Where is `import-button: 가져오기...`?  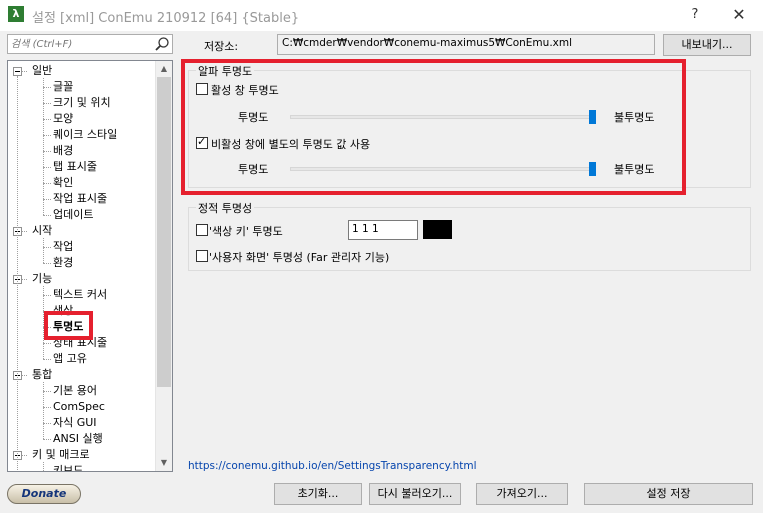 import-button: 가져오기... is located at coordinates (522, 494).